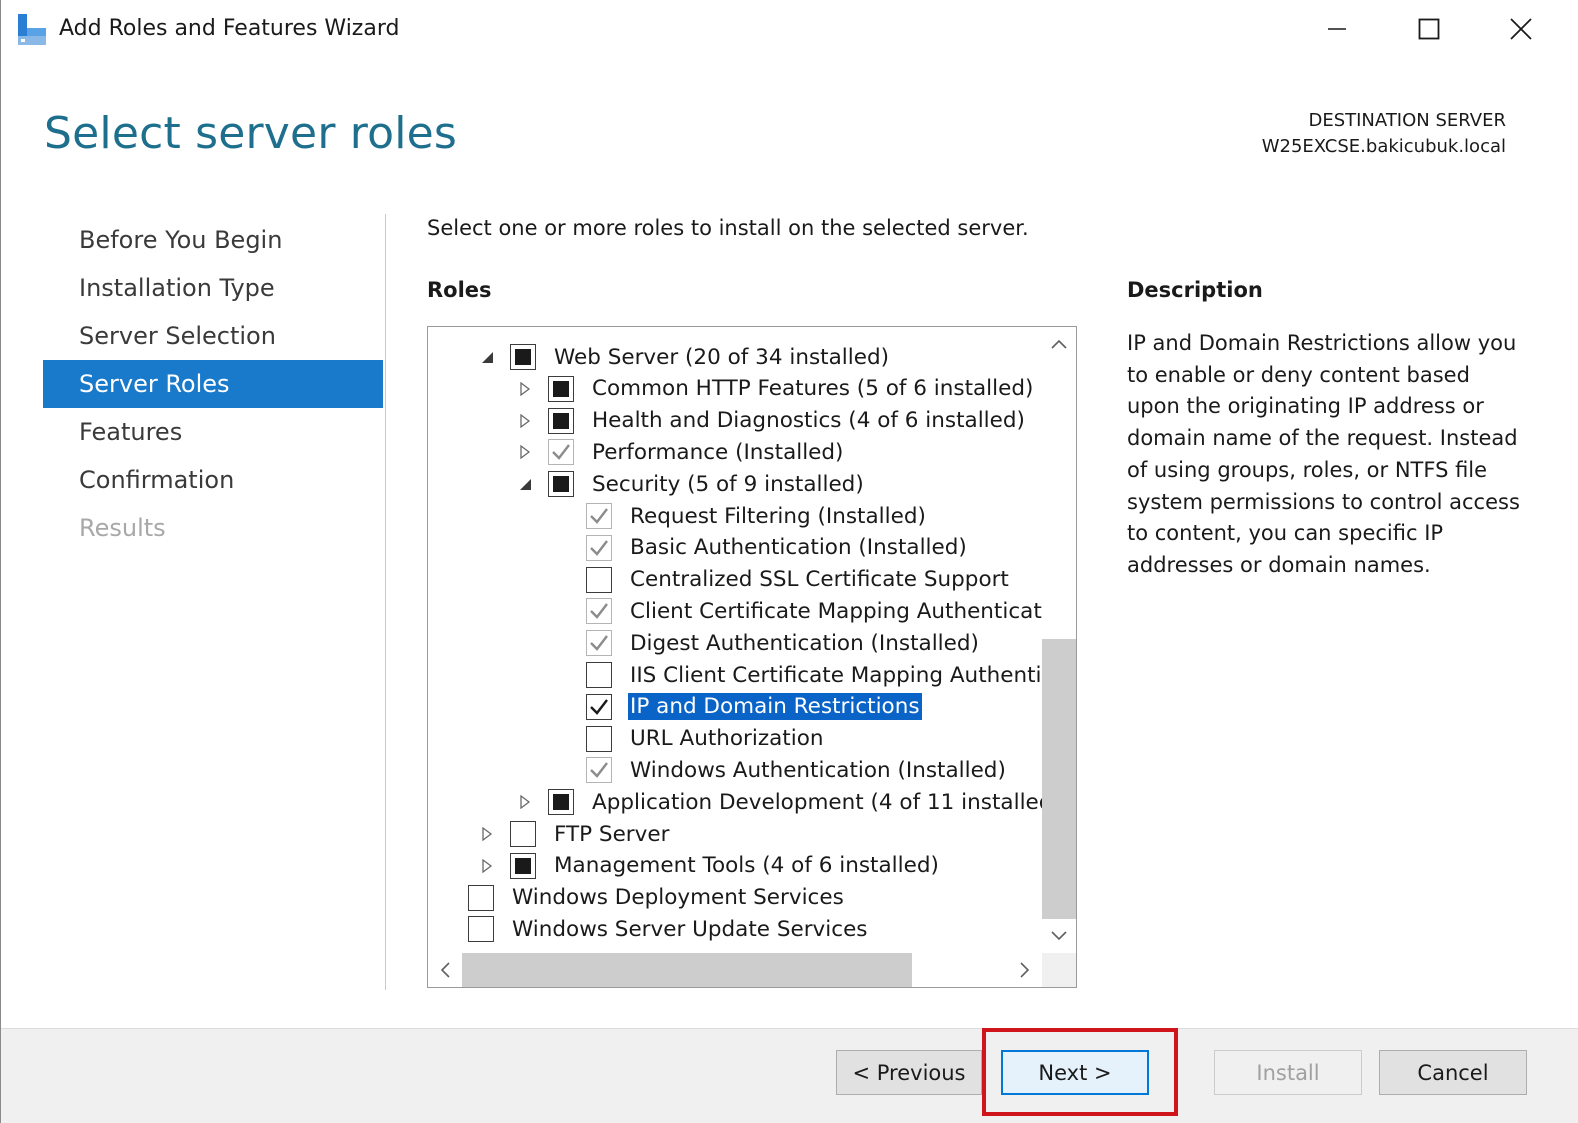  I want to click on tree-row: Windows Server Update Services, so click(669, 929).